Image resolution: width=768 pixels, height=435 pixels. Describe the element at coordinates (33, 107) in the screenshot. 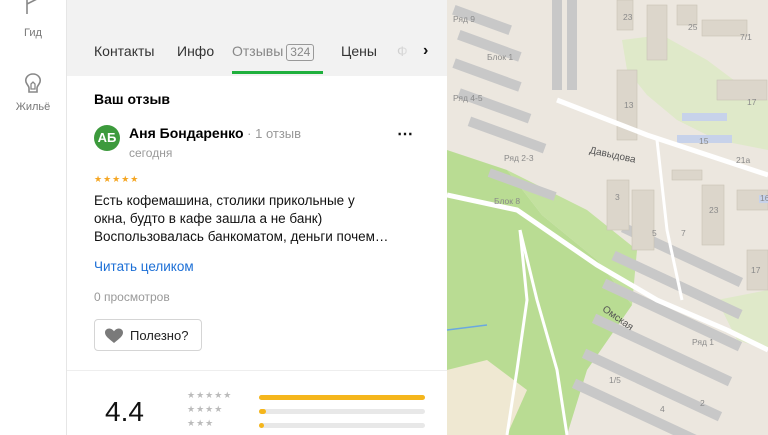

I see `rail-item-label: Жильё` at that location.